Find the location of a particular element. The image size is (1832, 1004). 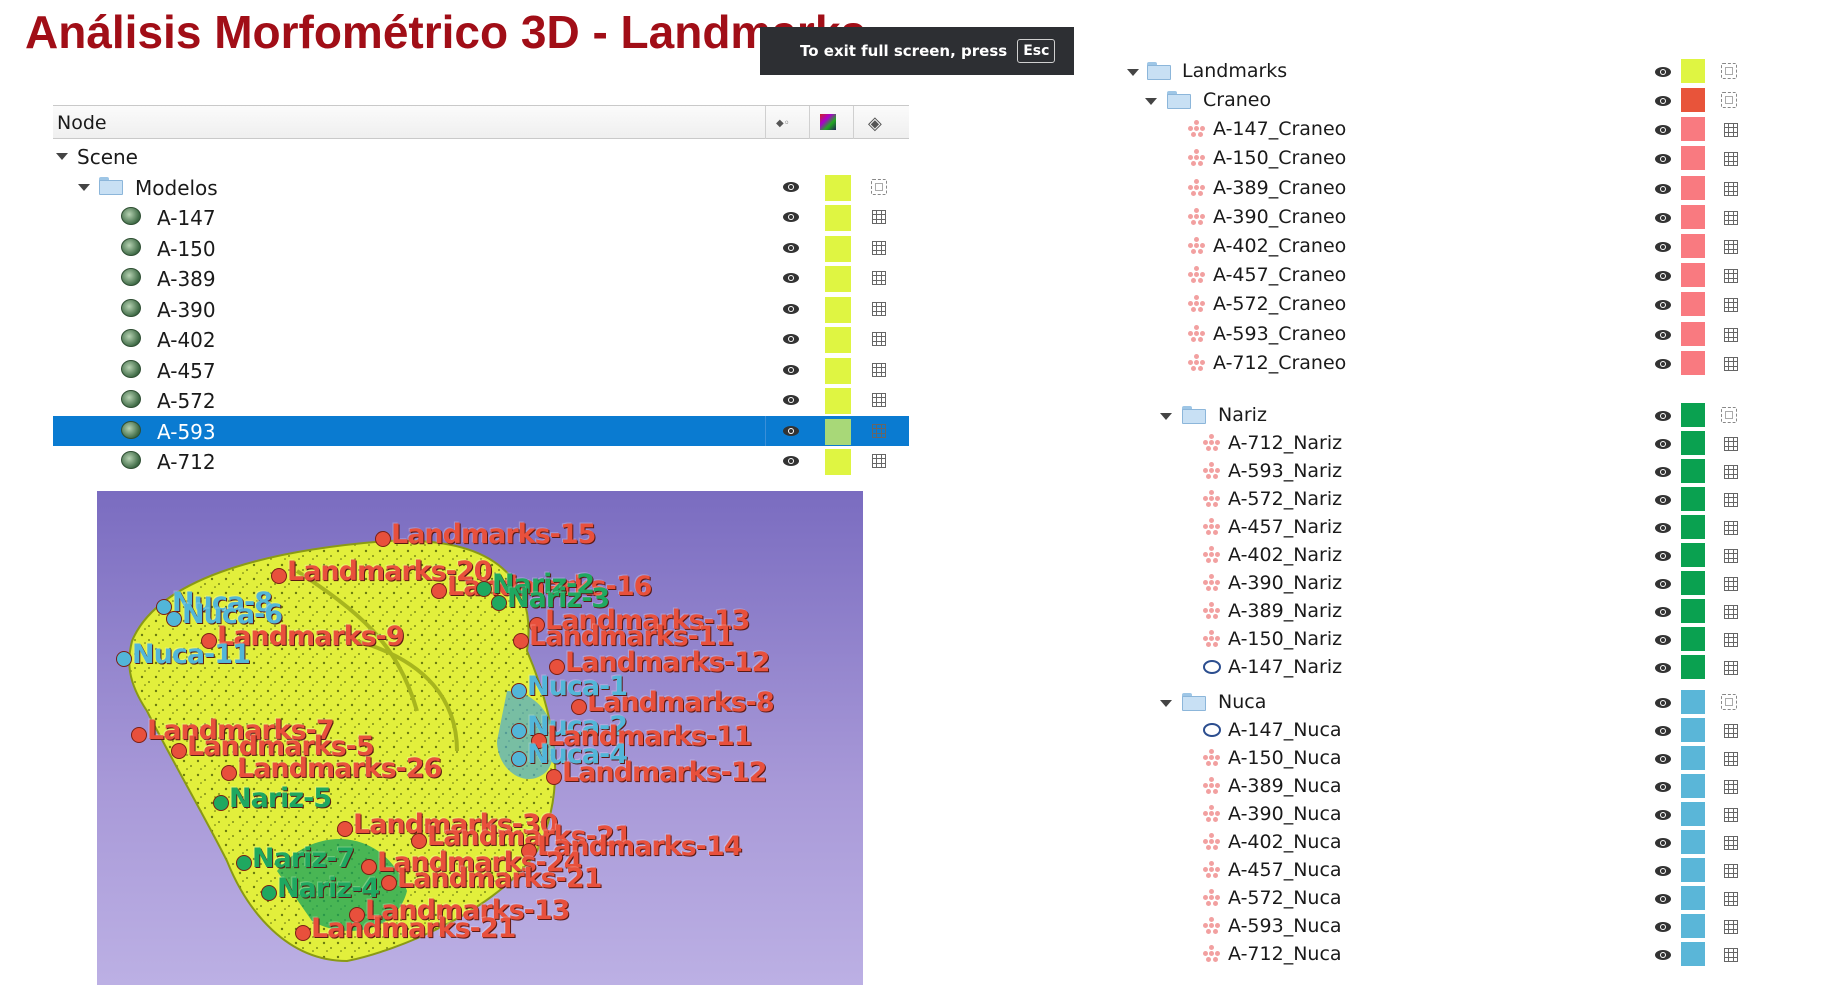

tree-row-landmark-a-150_nuca: A-150_Nuca is located at coordinates (1445, 758).